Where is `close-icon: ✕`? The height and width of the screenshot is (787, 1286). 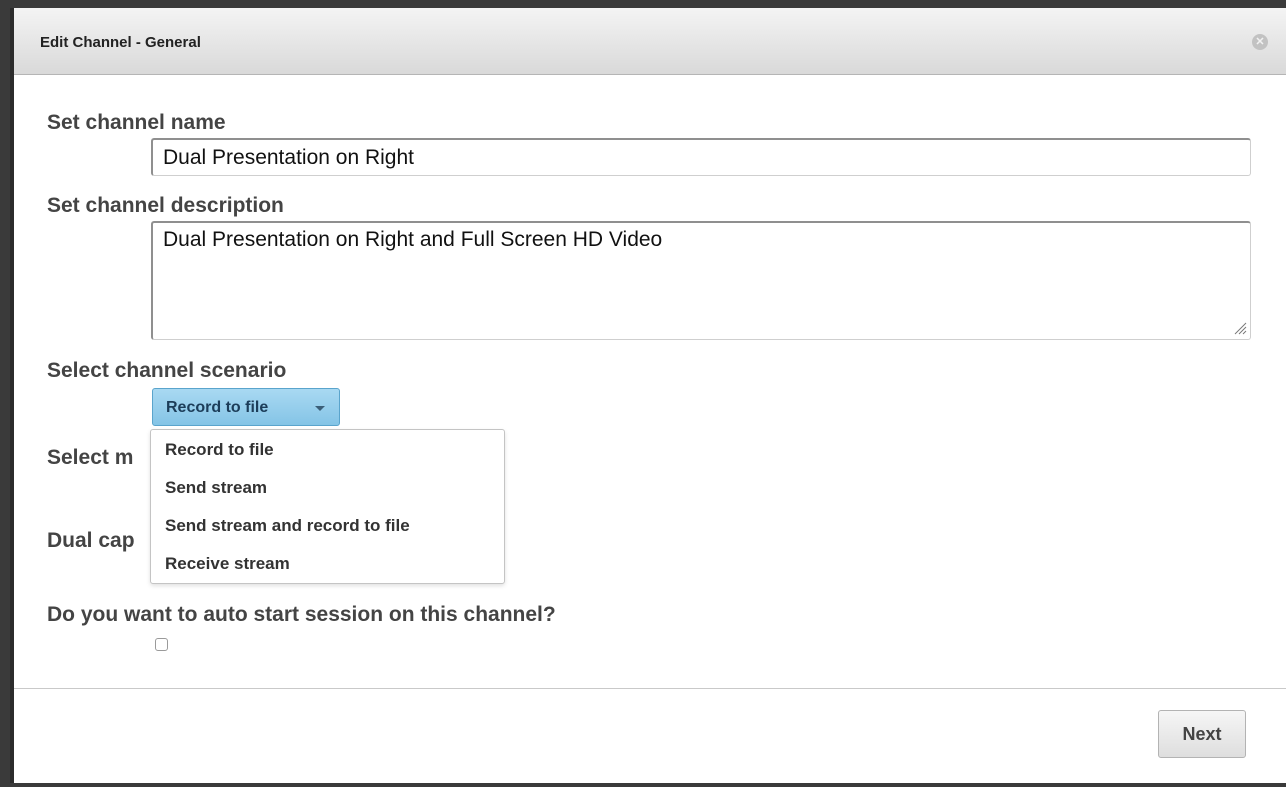 close-icon: ✕ is located at coordinates (1260, 42).